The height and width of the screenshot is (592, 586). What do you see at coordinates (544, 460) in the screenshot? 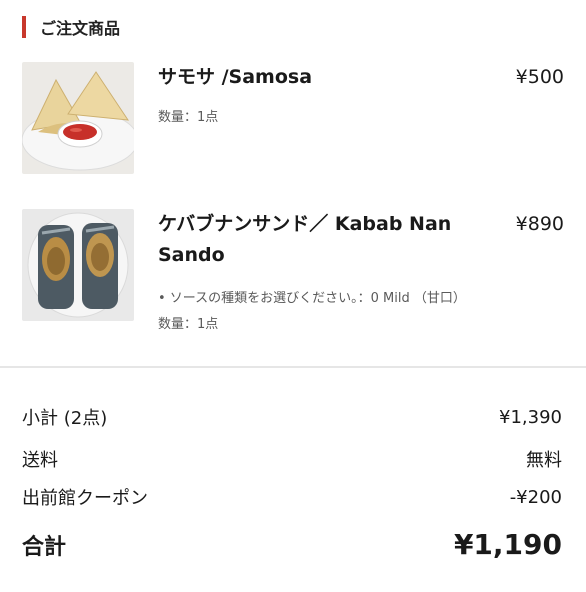
I see `shipping-value: 無料` at bounding box center [544, 460].